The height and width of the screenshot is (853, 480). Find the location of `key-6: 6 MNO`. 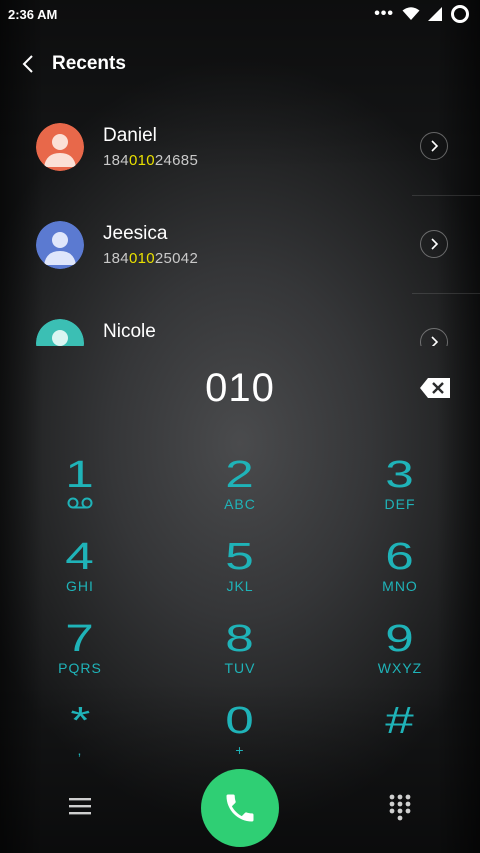

key-6: 6 MNO is located at coordinates (400, 573).